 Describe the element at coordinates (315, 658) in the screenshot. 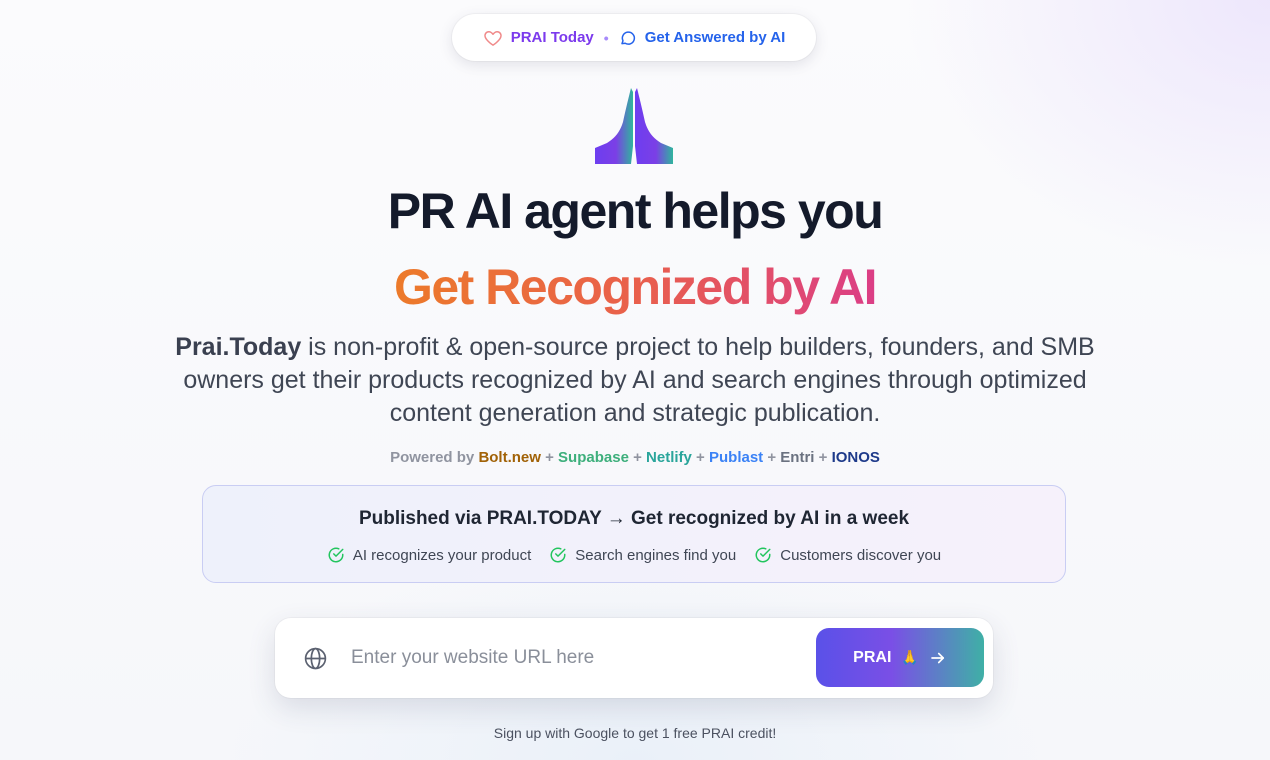

I see `globe-icon` at that location.